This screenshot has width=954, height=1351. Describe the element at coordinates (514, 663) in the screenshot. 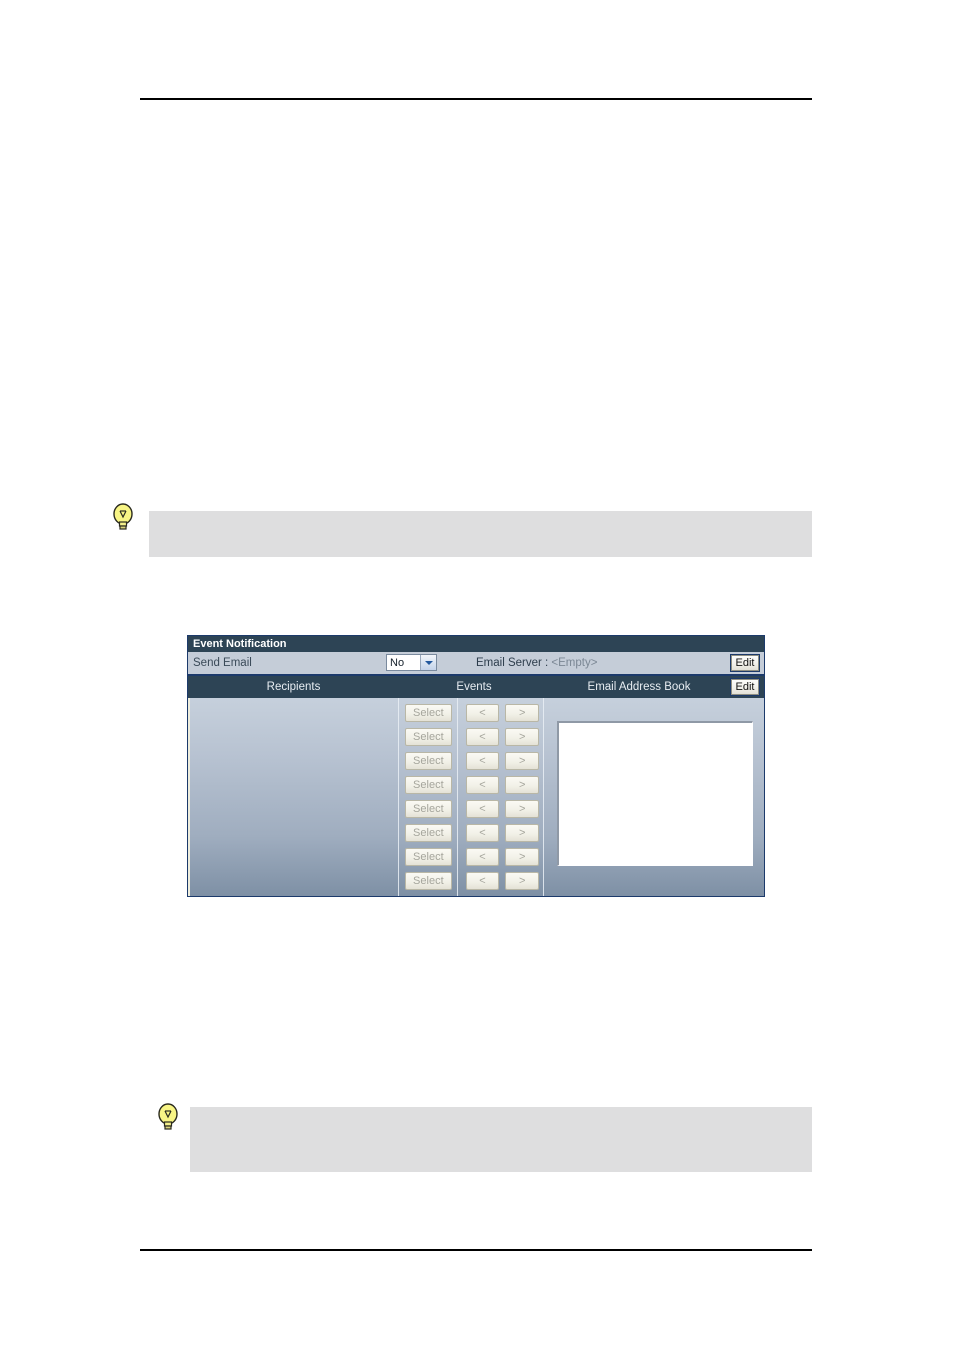

I see `email-server-label: Email Server :` at that location.